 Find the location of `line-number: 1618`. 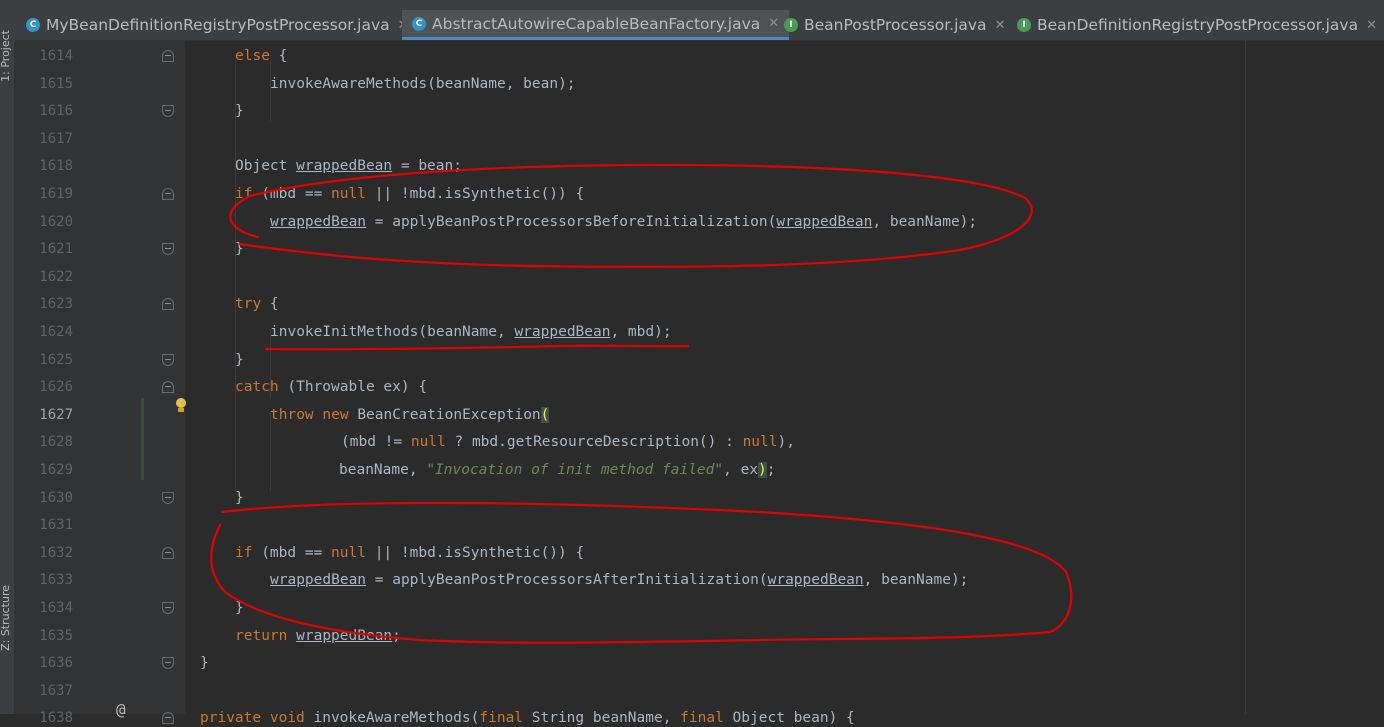

line-number: 1618 is located at coordinates (48, 166).